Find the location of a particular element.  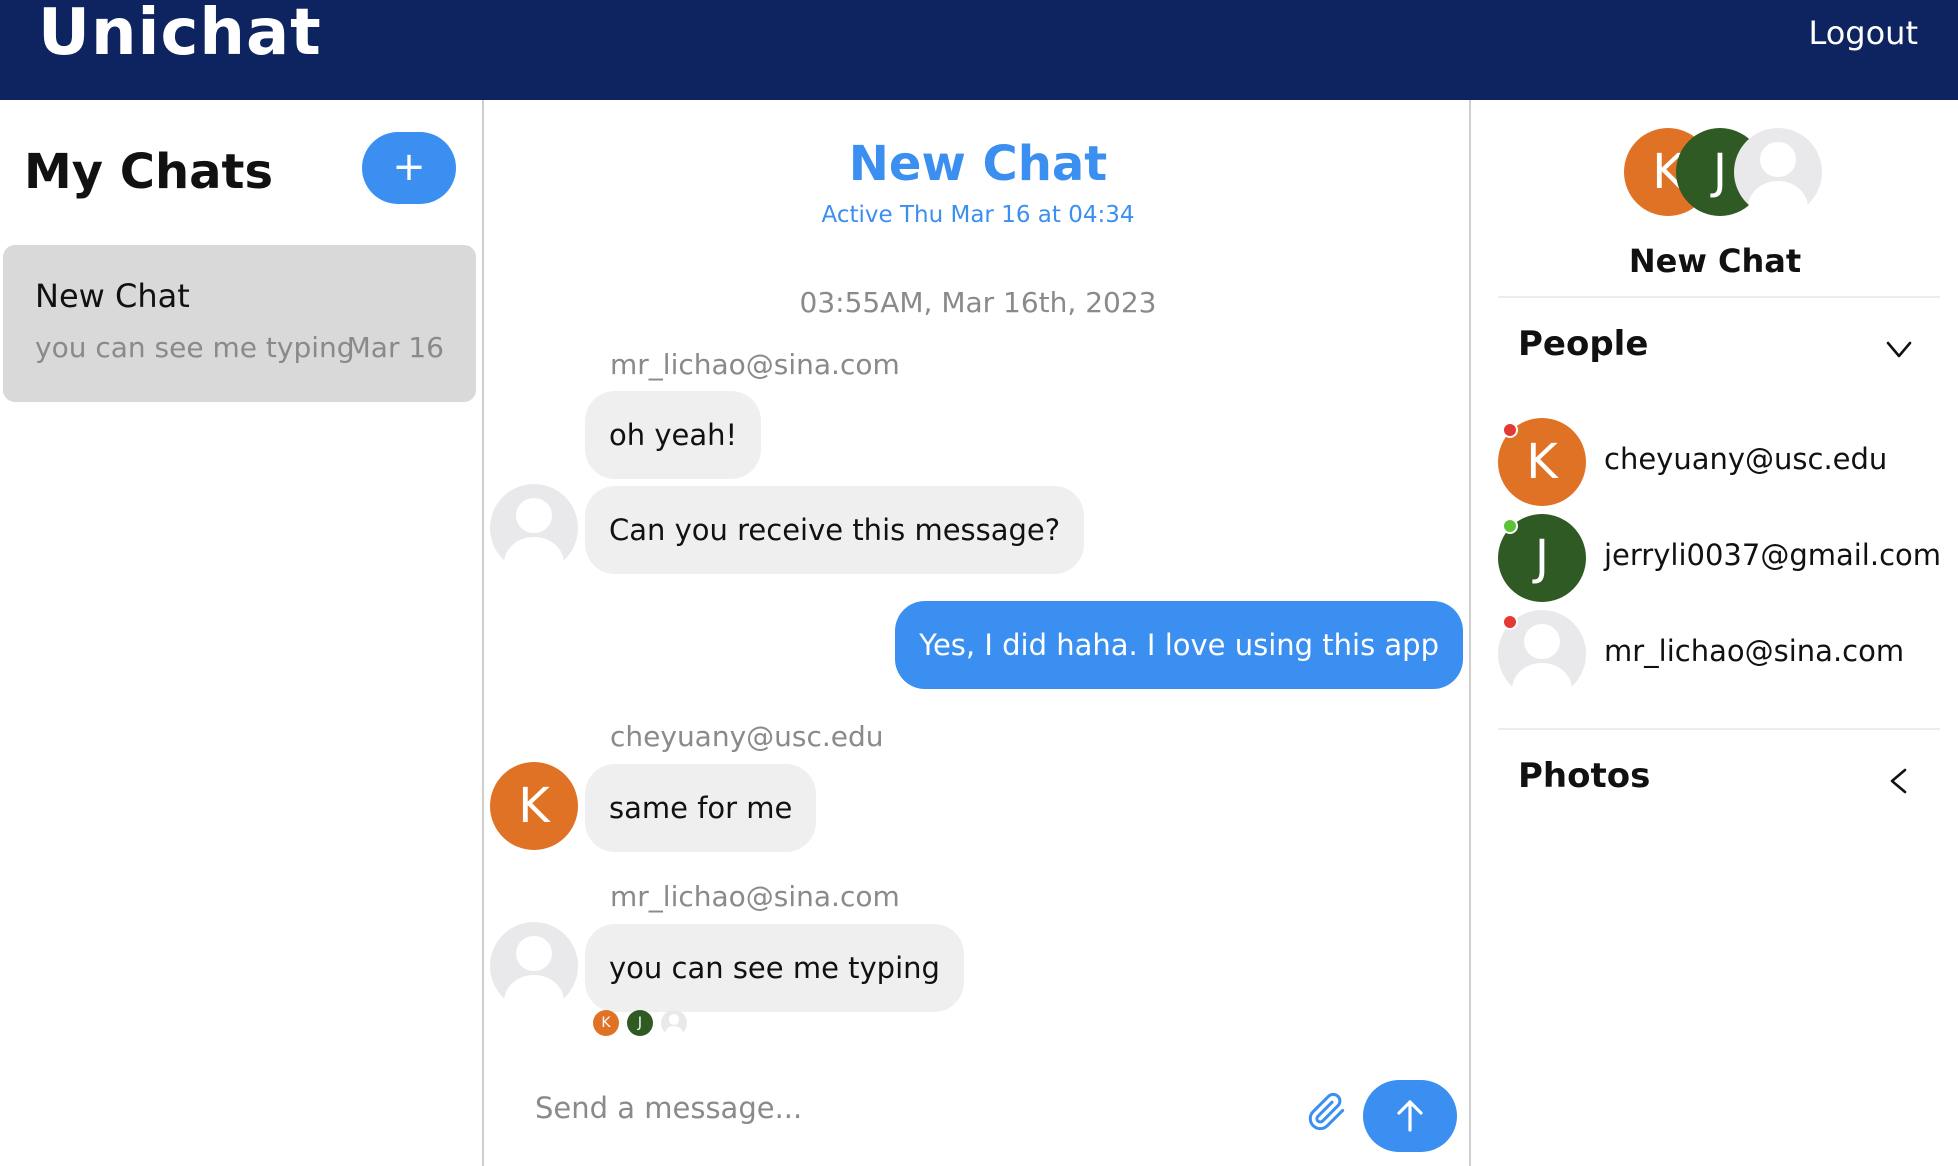

avatar-k: K is located at coordinates (534, 806).